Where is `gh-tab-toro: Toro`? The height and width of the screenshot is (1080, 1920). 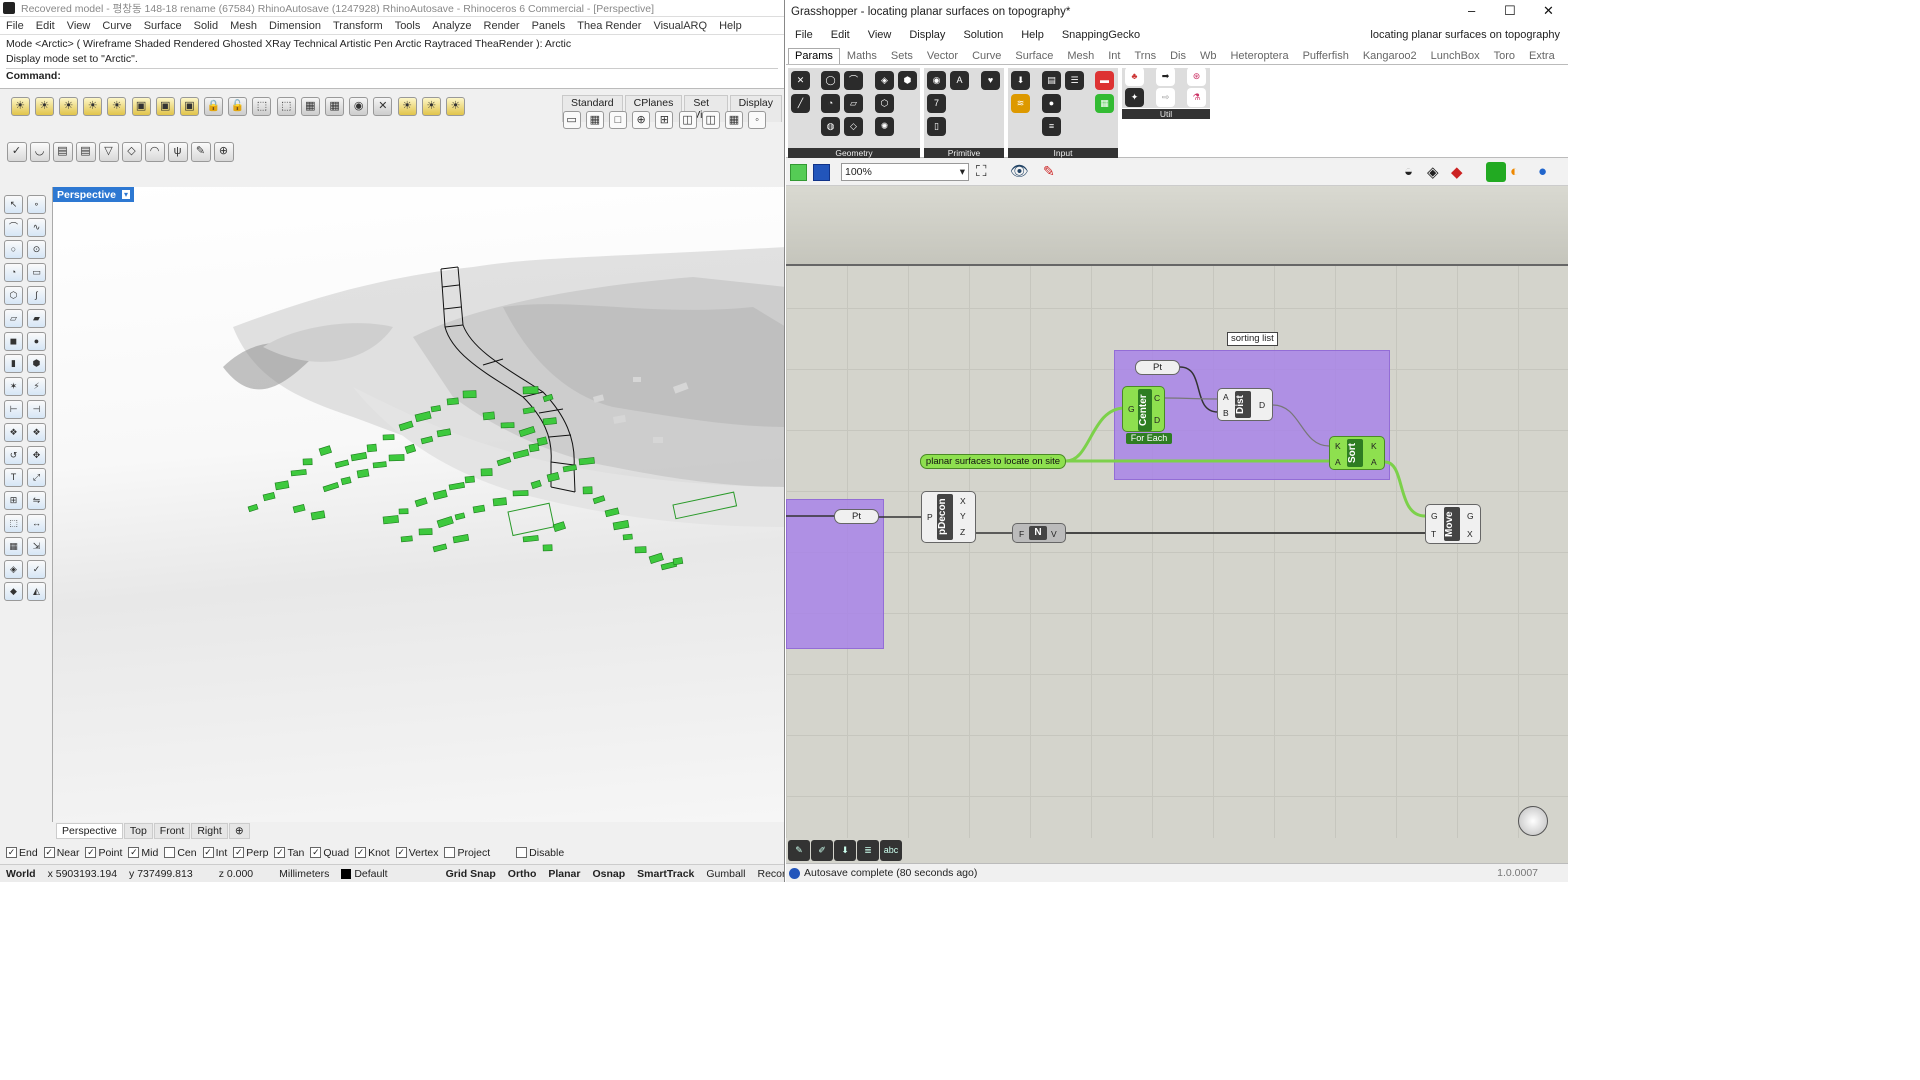
gh-tab-toro: Toro is located at coordinates (1504, 57).